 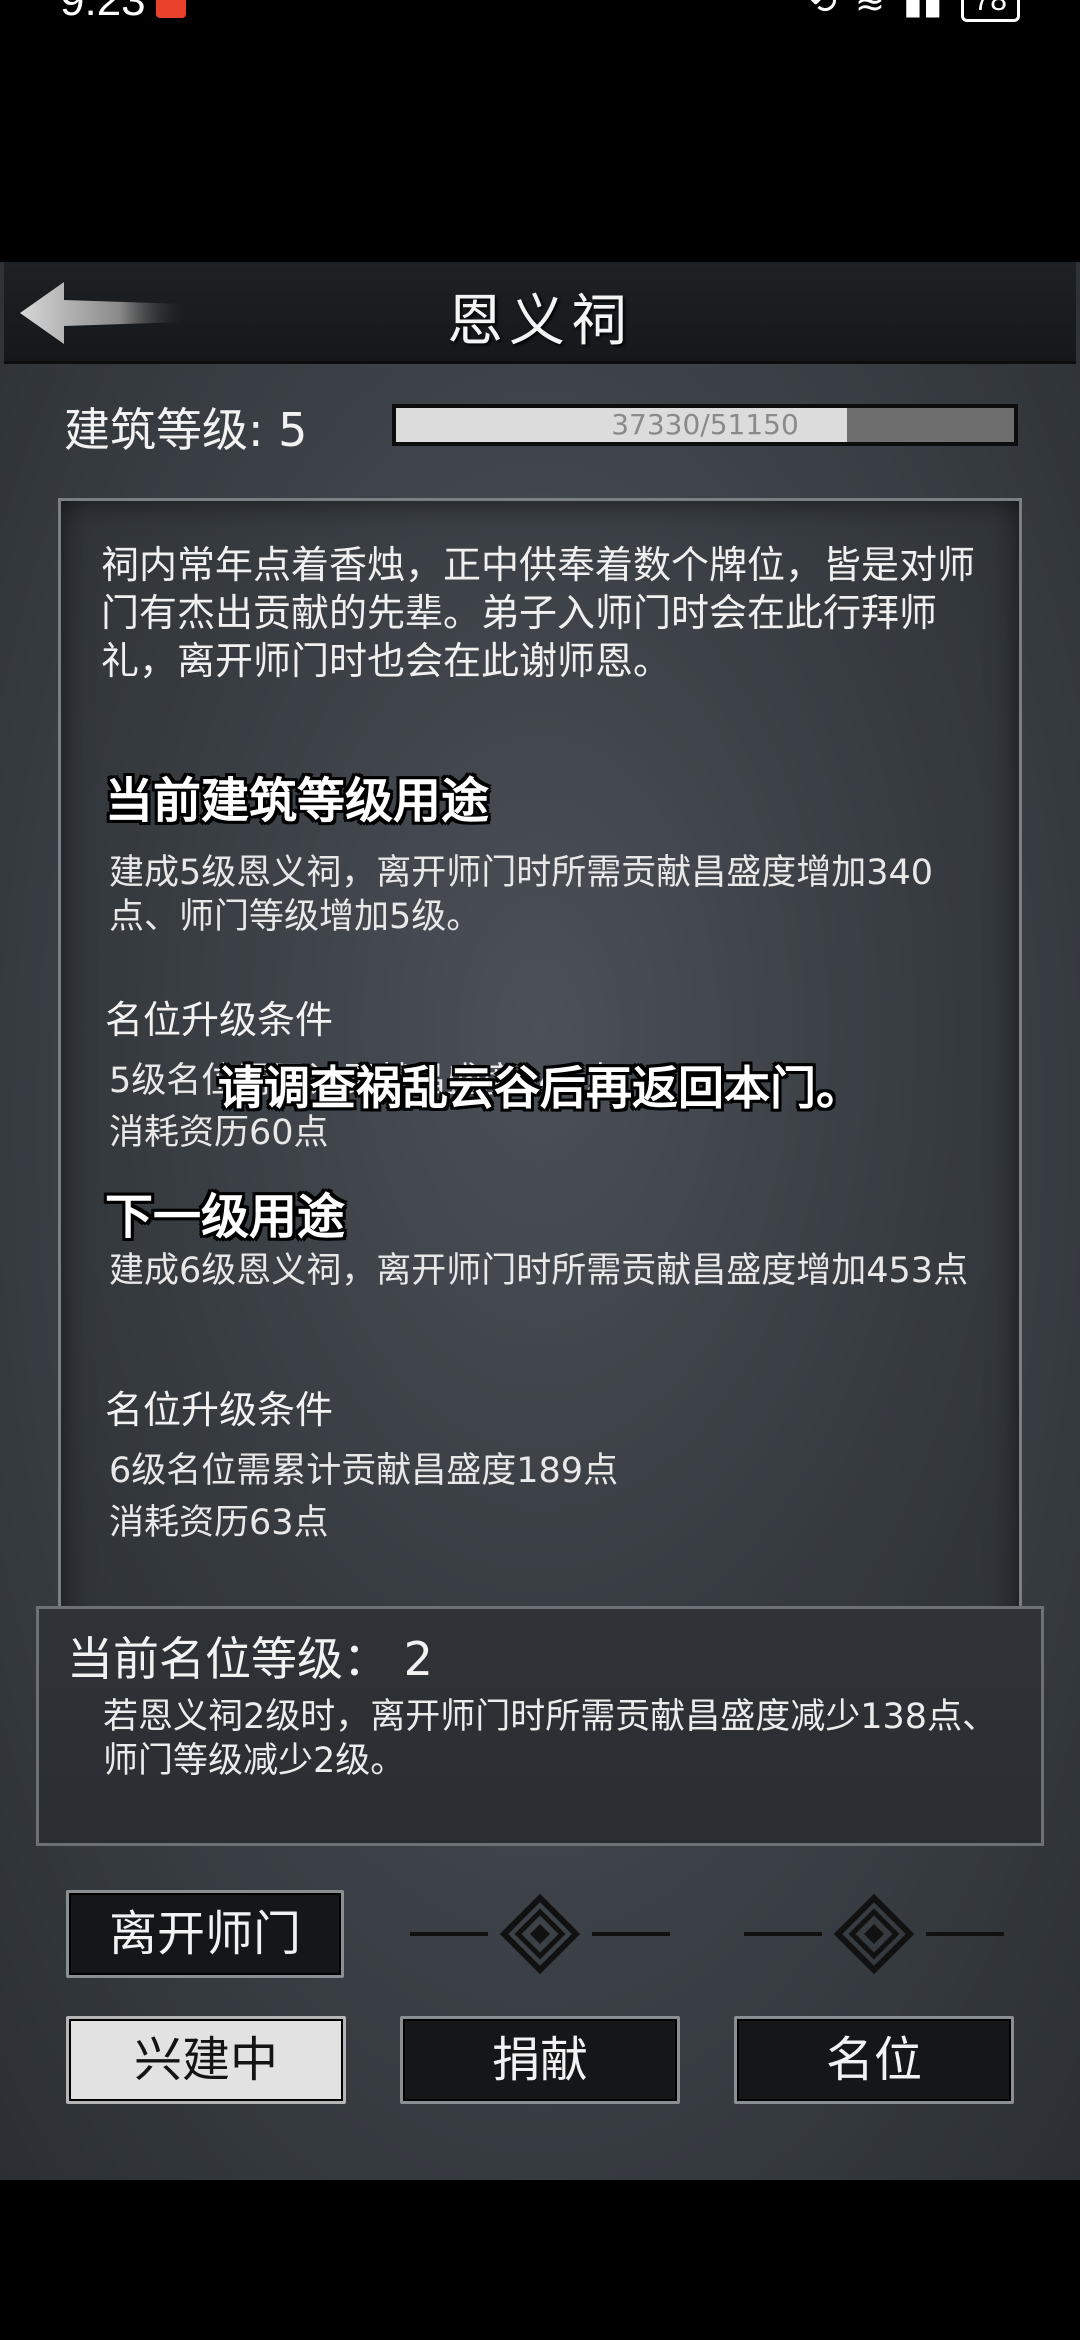 What do you see at coordinates (539, 1271) in the screenshot?
I see `next-usage-text: 建成6级恩义祠，离开师门时所需贡献昌盛度增加453点` at bounding box center [539, 1271].